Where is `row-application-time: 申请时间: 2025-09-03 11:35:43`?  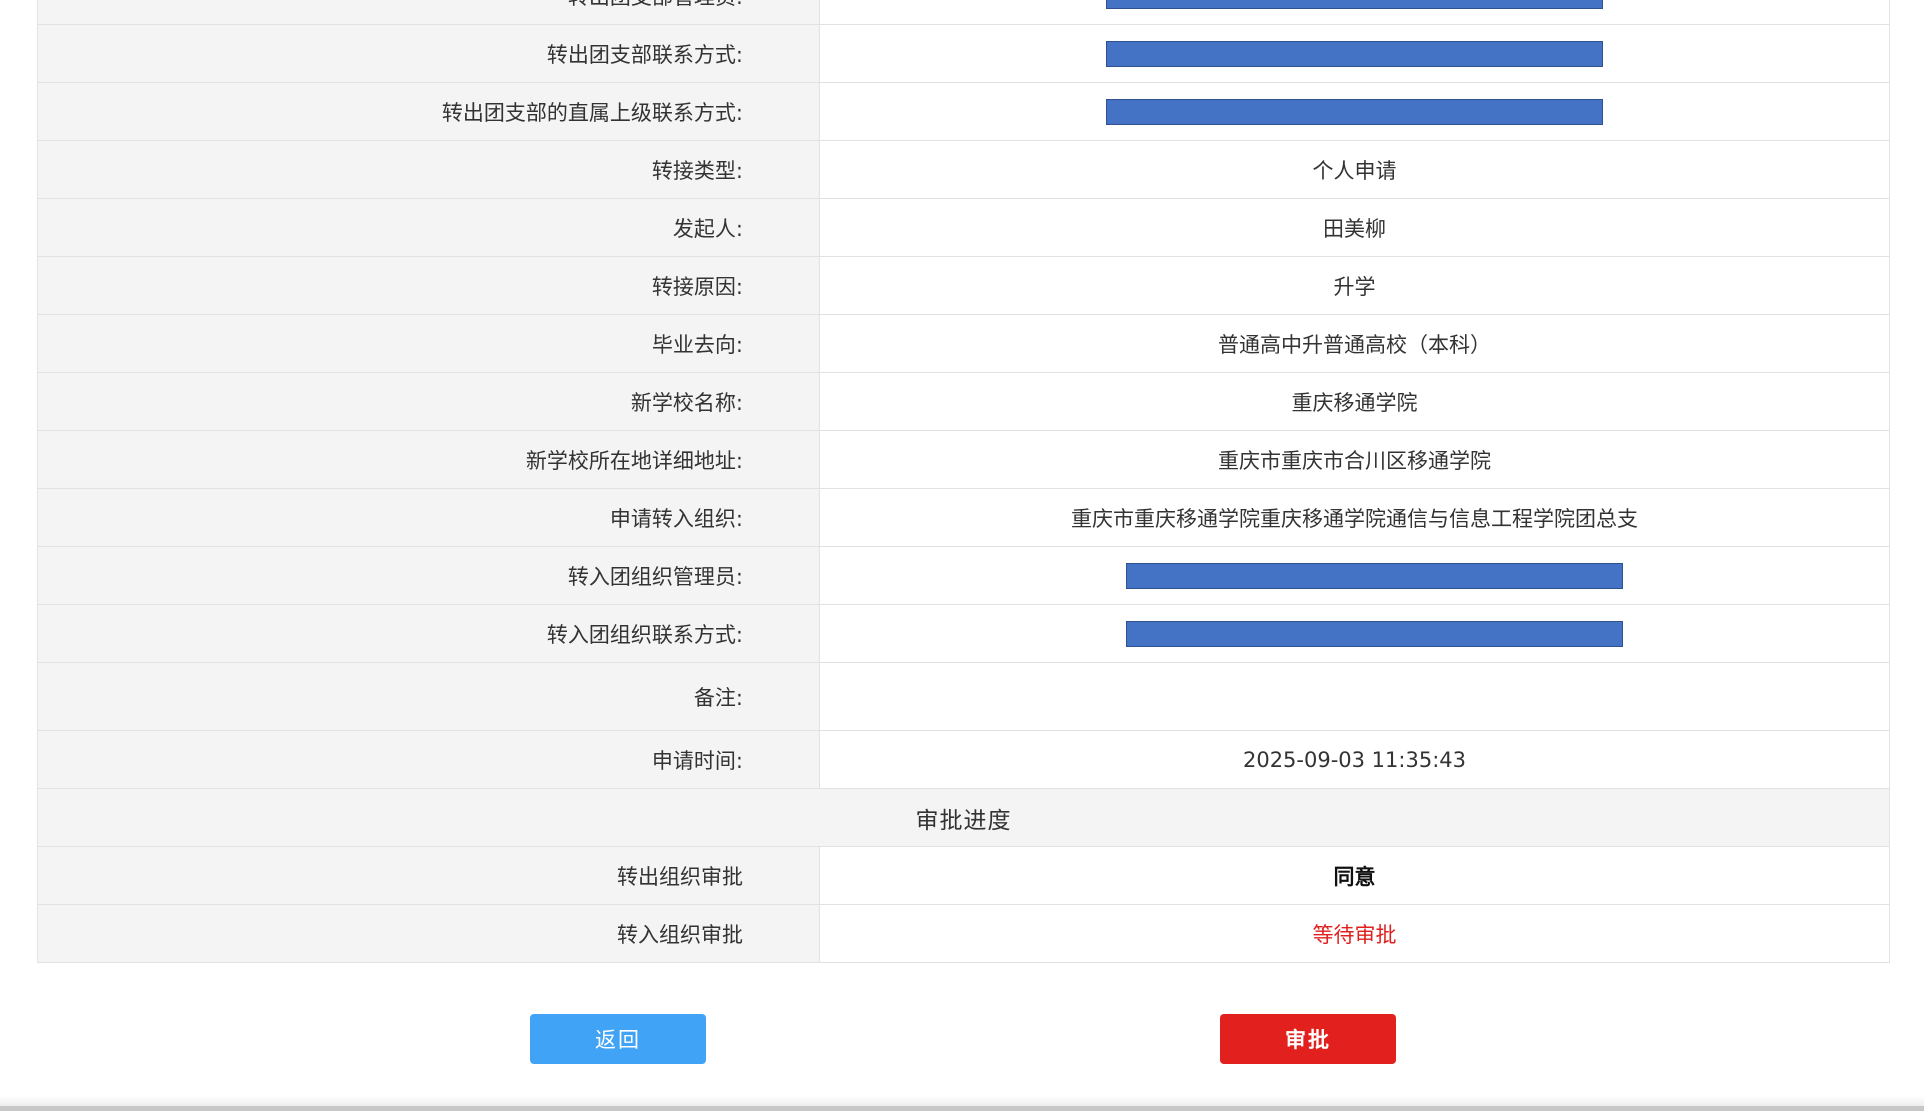
row-application-time: 申请时间: 2025-09-03 11:35:43 is located at coordinates (963, 759).